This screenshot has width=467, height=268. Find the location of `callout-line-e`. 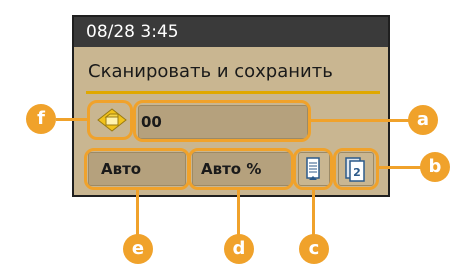

callout-line-e is located at coordinates (137, 214).